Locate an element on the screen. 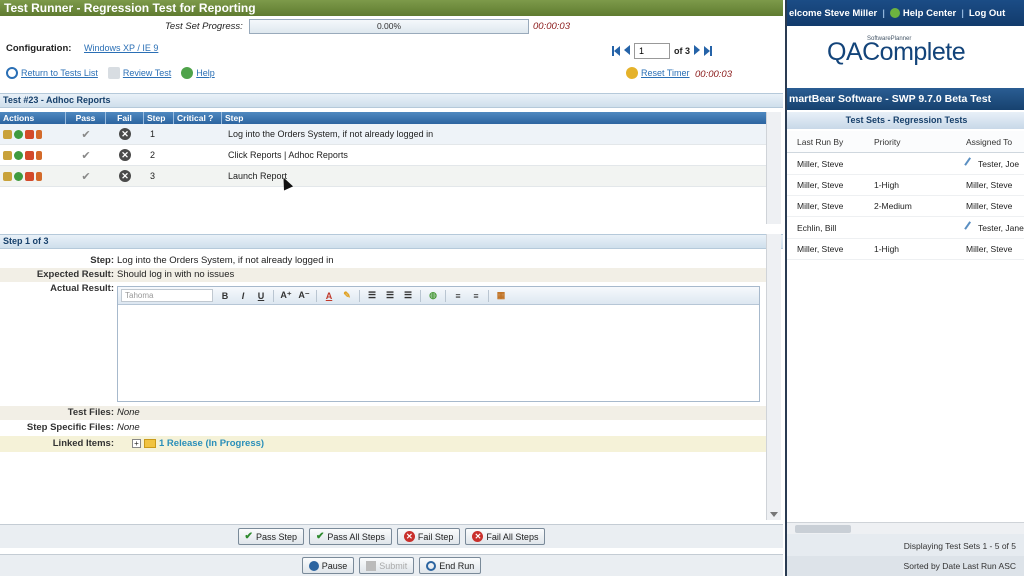  align-left-icon: ☰ is located at coordinates (372, 295).